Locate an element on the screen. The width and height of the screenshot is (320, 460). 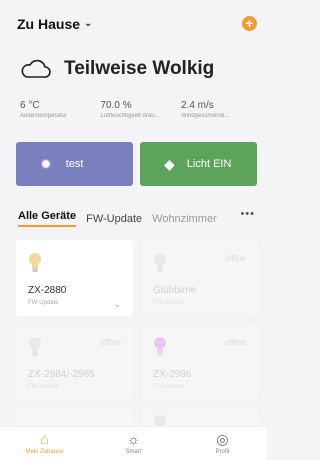
device-card: ZX-2880 FW-Update ⌄ is located at coordinates (74, 278).